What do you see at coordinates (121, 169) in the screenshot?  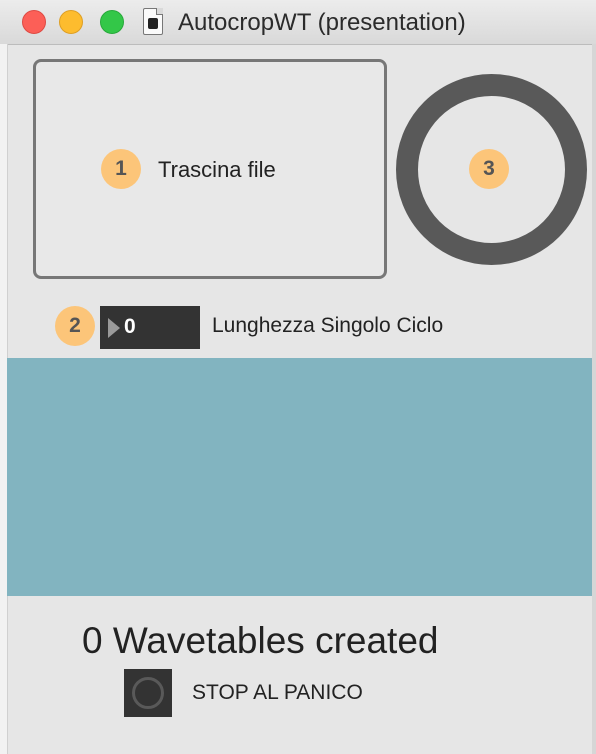 I see `step-badge-1: 1` at bounding box center [121, 169].